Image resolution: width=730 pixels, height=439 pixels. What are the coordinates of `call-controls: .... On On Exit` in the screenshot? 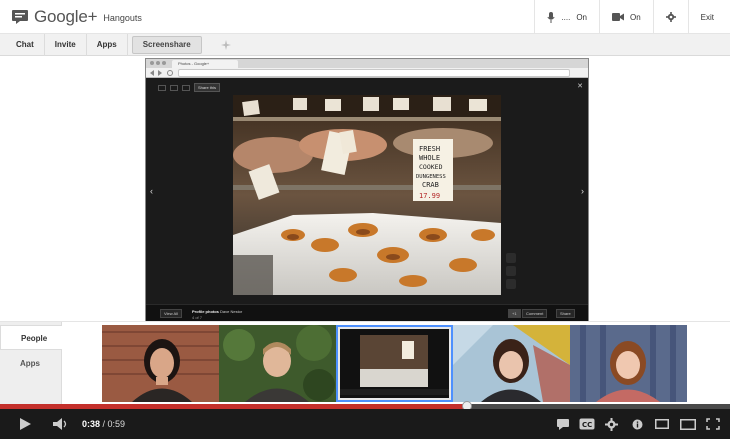 It's located at (632, 17).